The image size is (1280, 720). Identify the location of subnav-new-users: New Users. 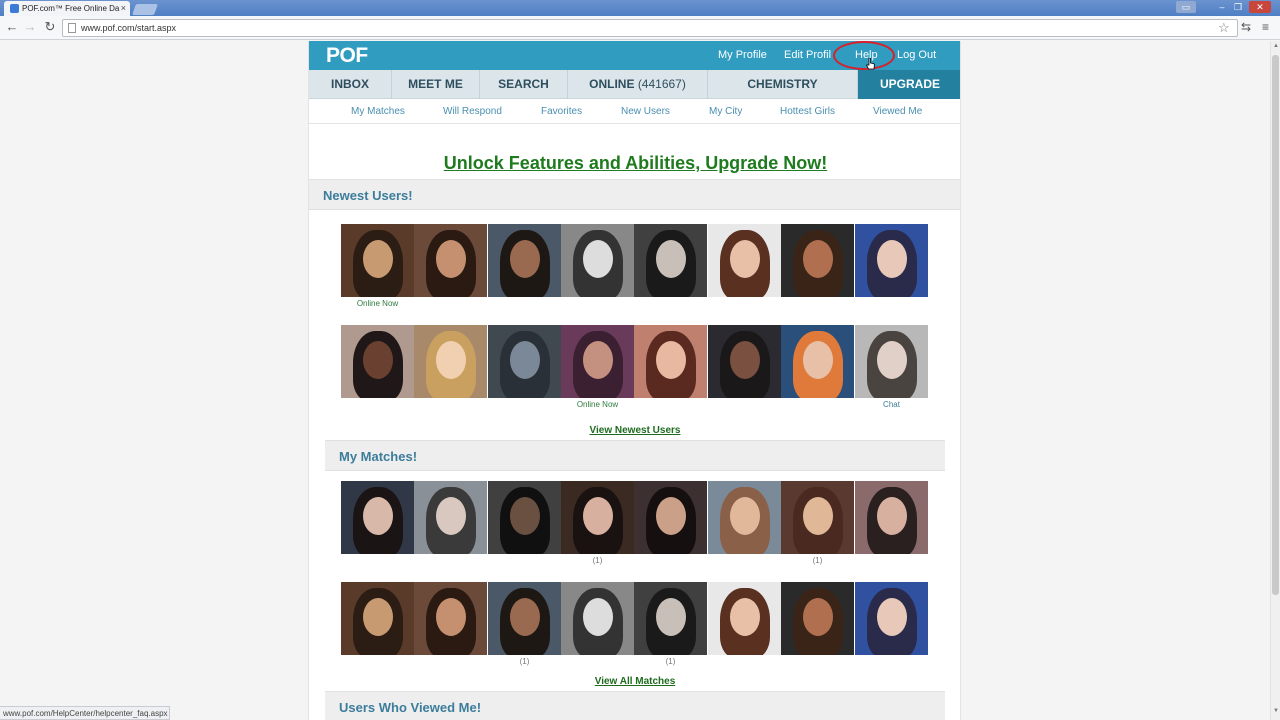
(645, 111).